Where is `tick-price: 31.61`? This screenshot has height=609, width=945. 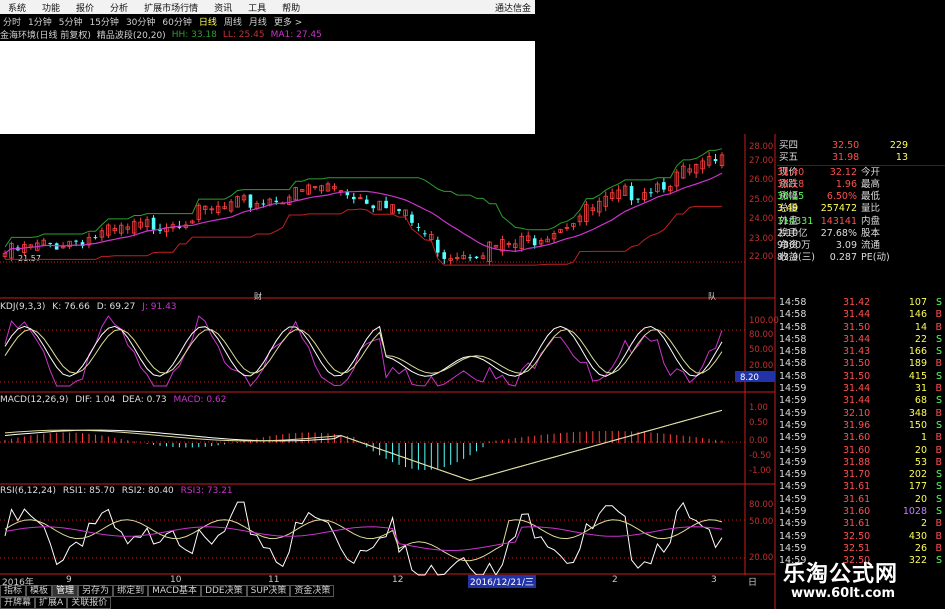
tick-price: 31.61 is located at coordinates (857, 487).